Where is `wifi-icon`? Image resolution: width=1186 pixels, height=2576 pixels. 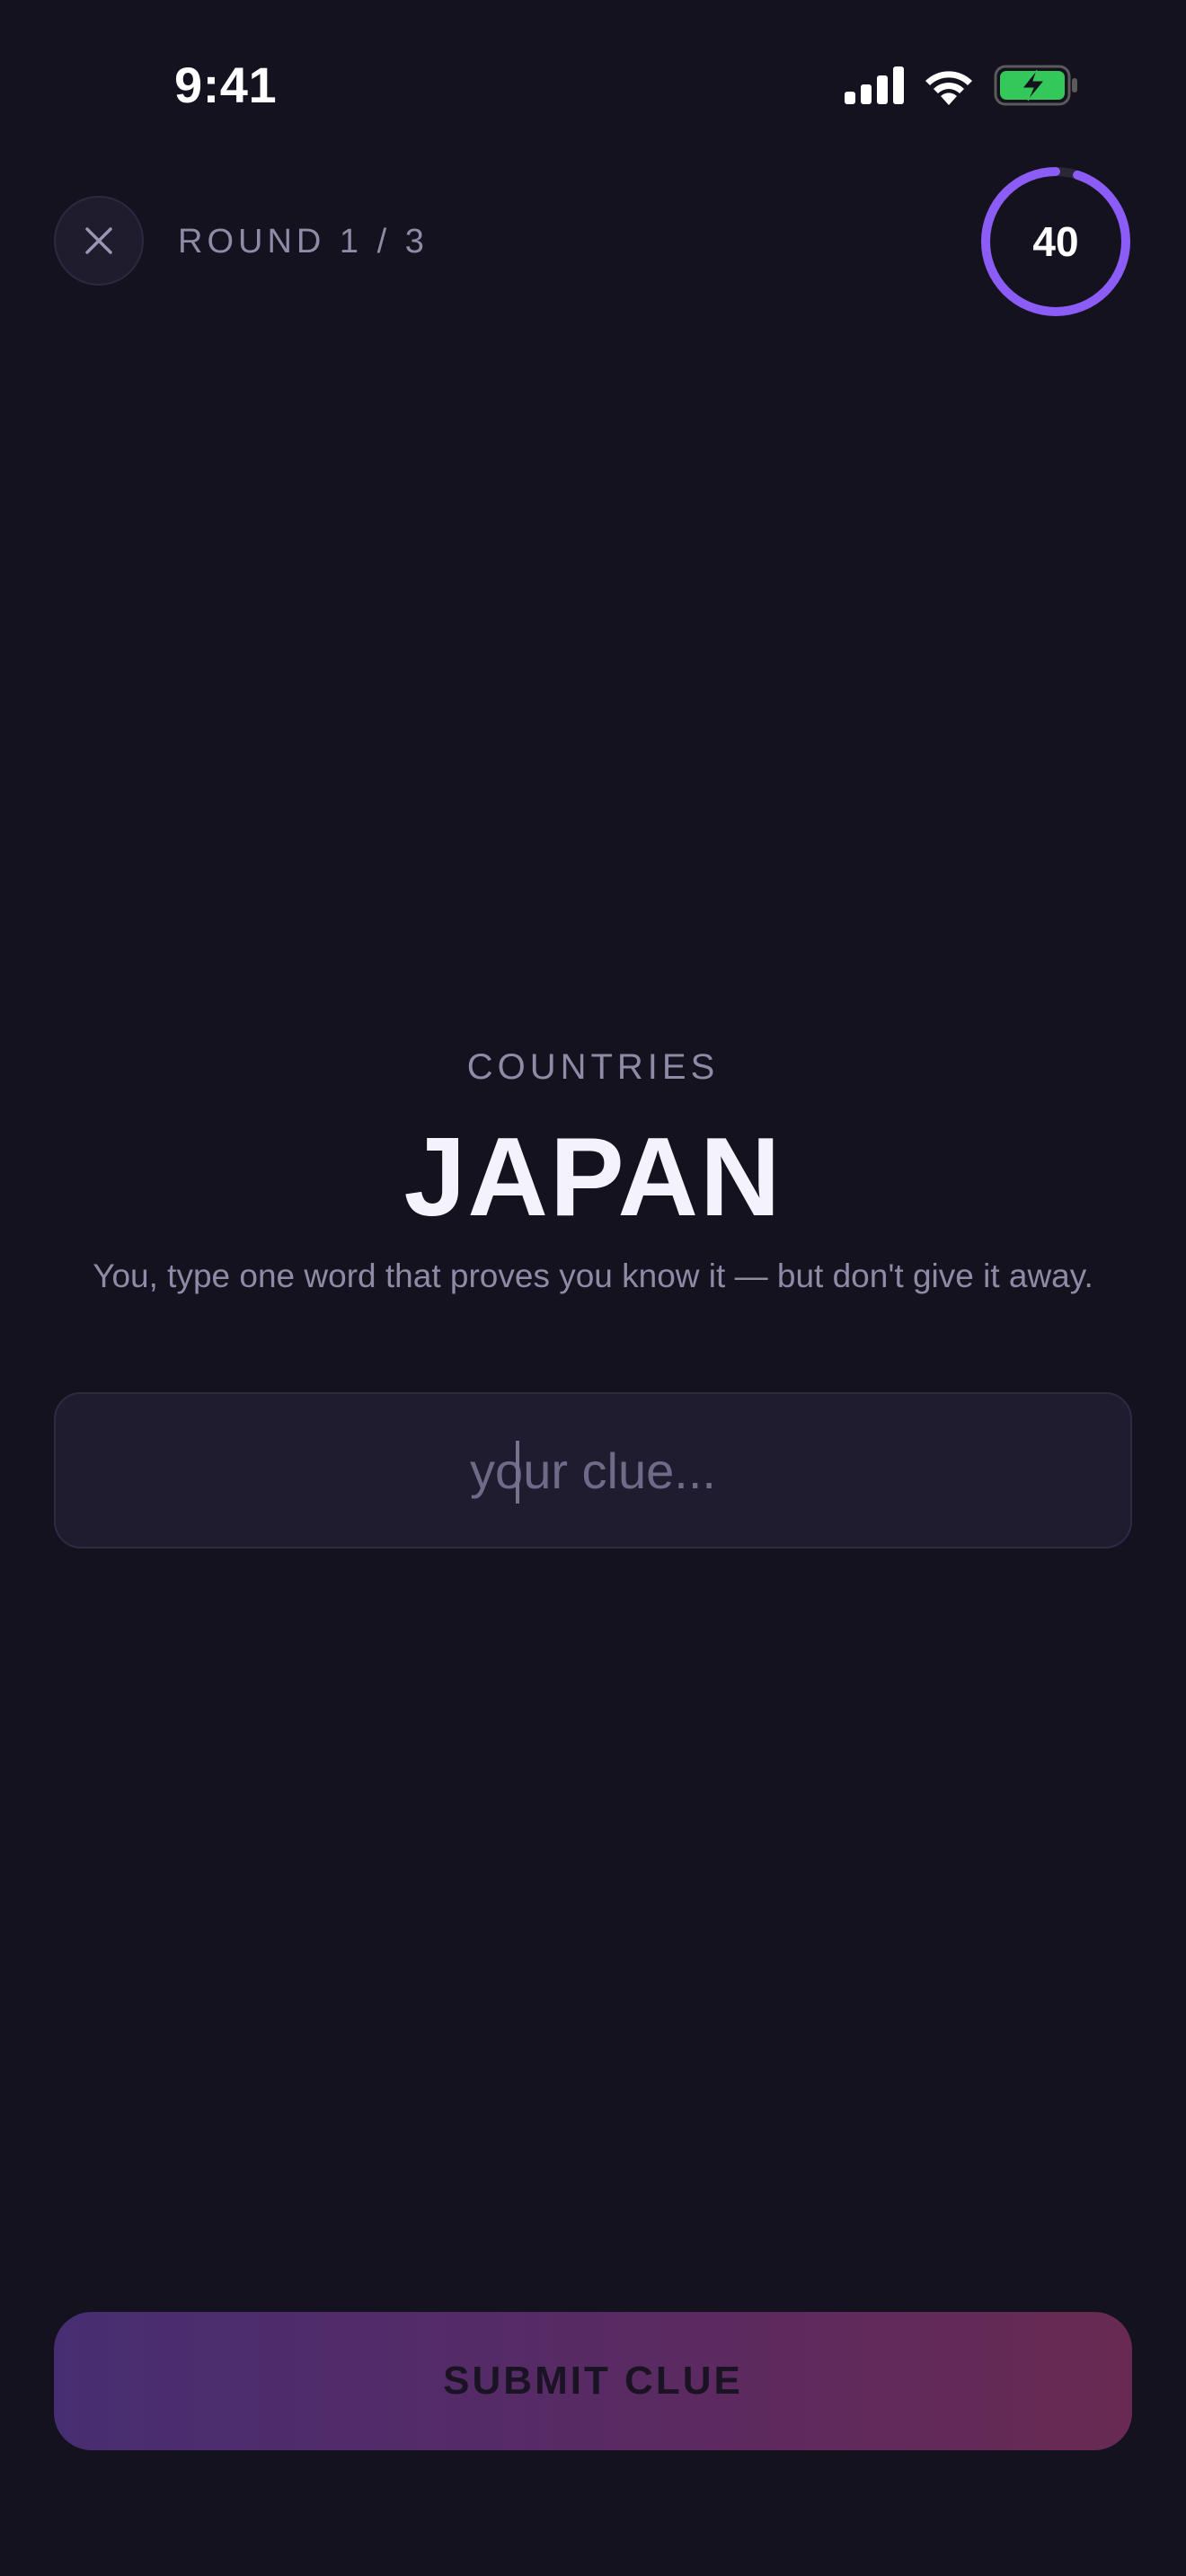
wifi-icon is located at coordinates (948, 88).